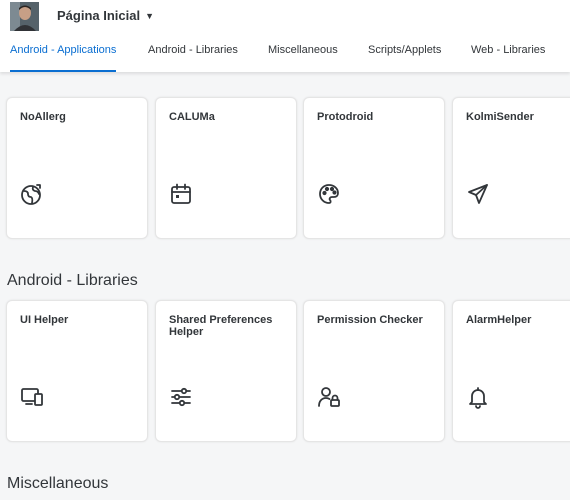 Image resolution: width=570 pixels, height=500 pixels. Describe the element at coordinates (24, 16) in the screenshot. I see `avatar` at that location.